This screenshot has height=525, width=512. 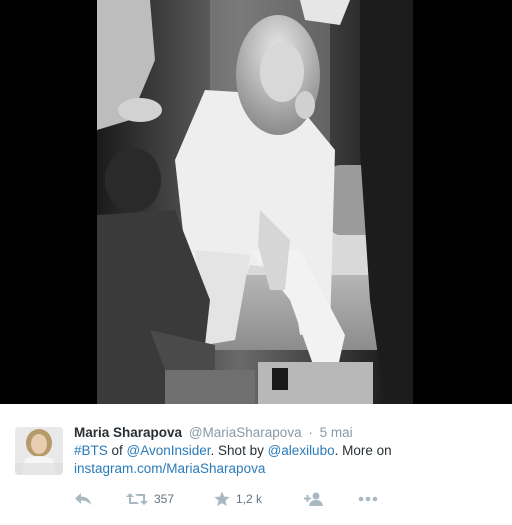 I want to click on avatar, so click(x=39, y=451).